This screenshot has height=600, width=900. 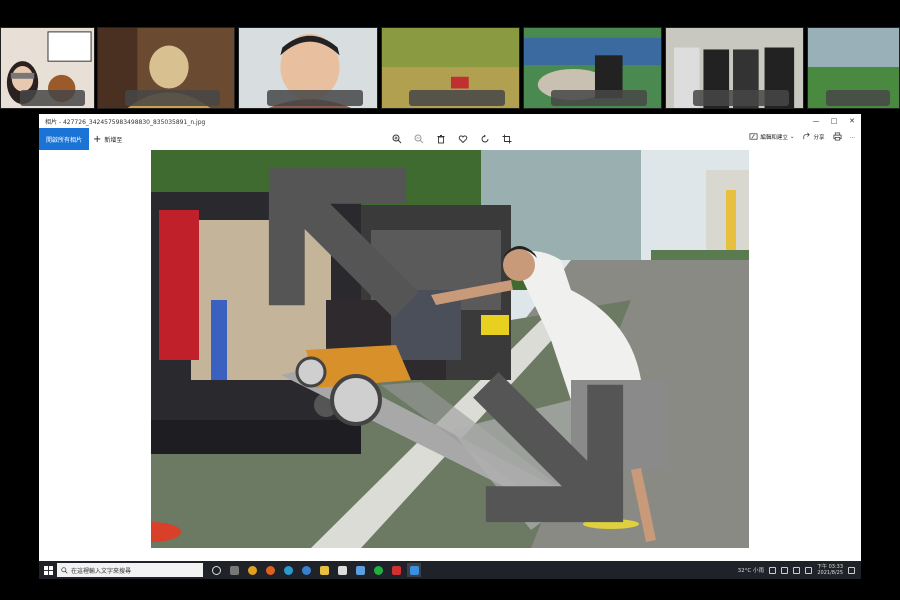 I want to click on edit-create-label: 編輯和建立, so click(x=774, y=137).